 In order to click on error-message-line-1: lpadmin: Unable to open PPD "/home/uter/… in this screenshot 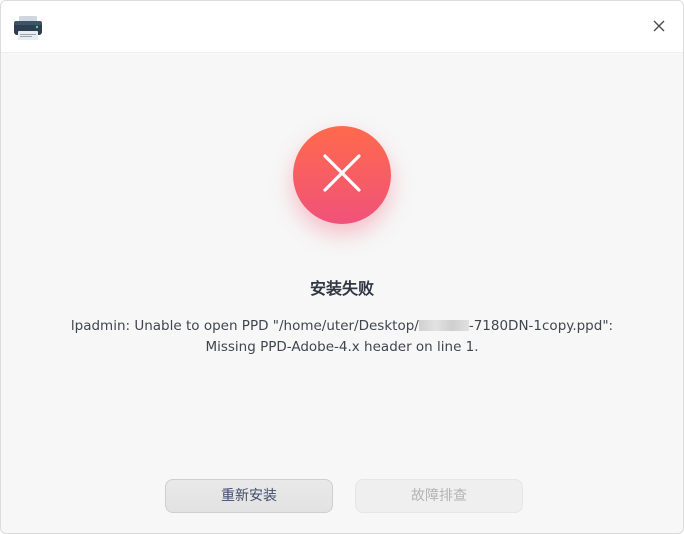, I will do `click(342, 326)`.